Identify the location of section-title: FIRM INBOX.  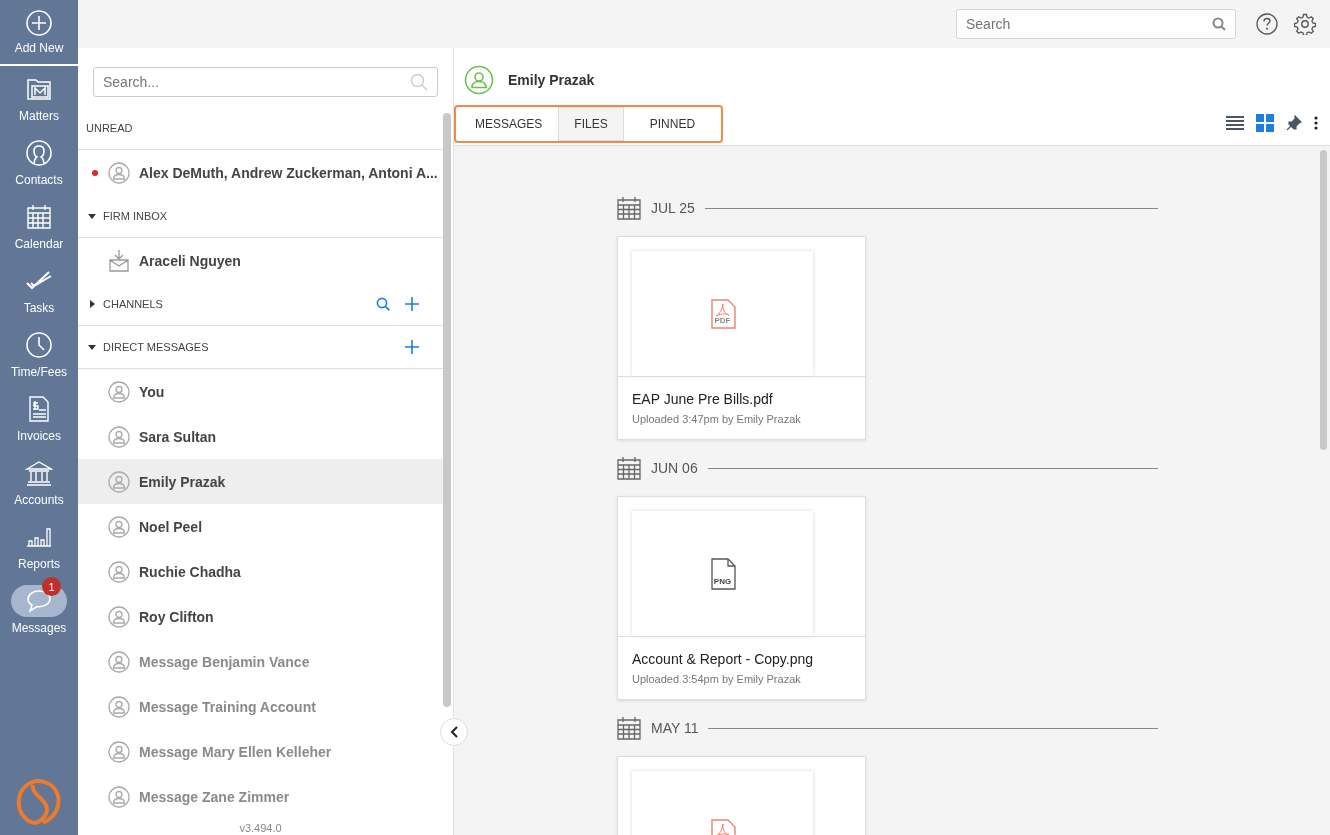
(135, 216).